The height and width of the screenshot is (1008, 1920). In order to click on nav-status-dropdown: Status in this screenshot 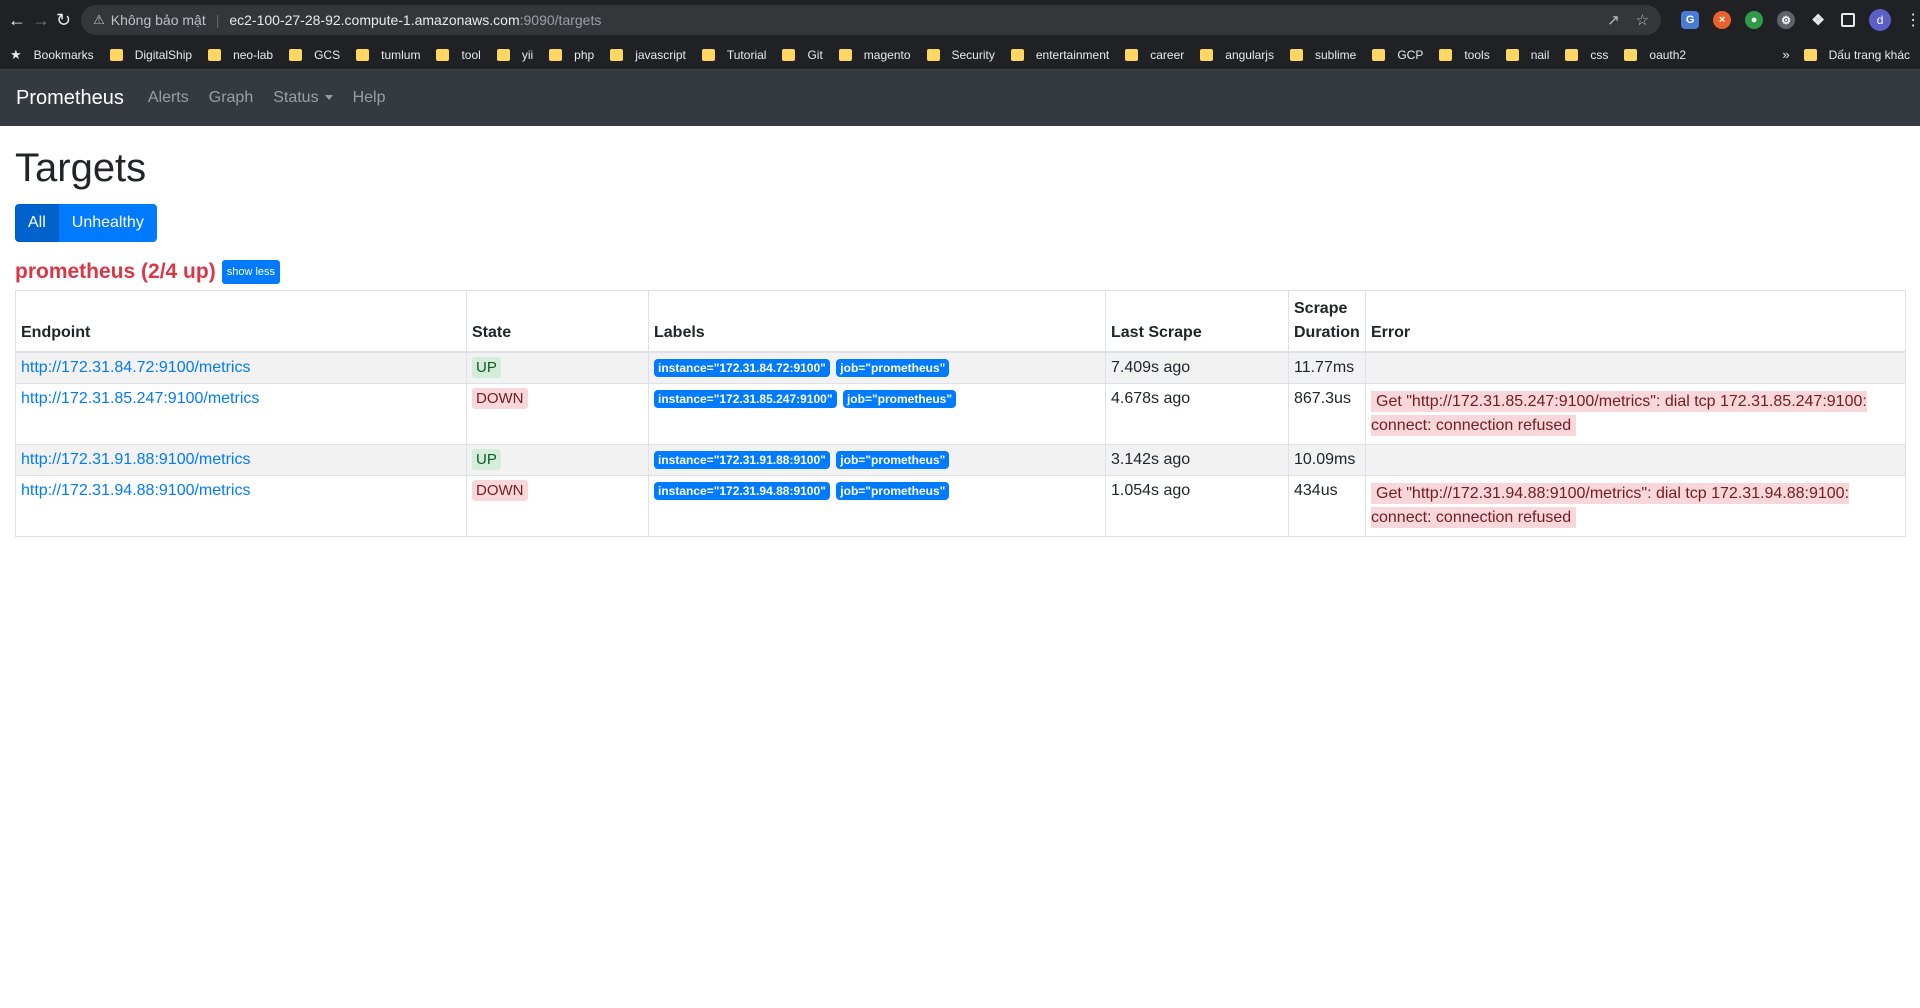, I will do `click(303, 98)`.